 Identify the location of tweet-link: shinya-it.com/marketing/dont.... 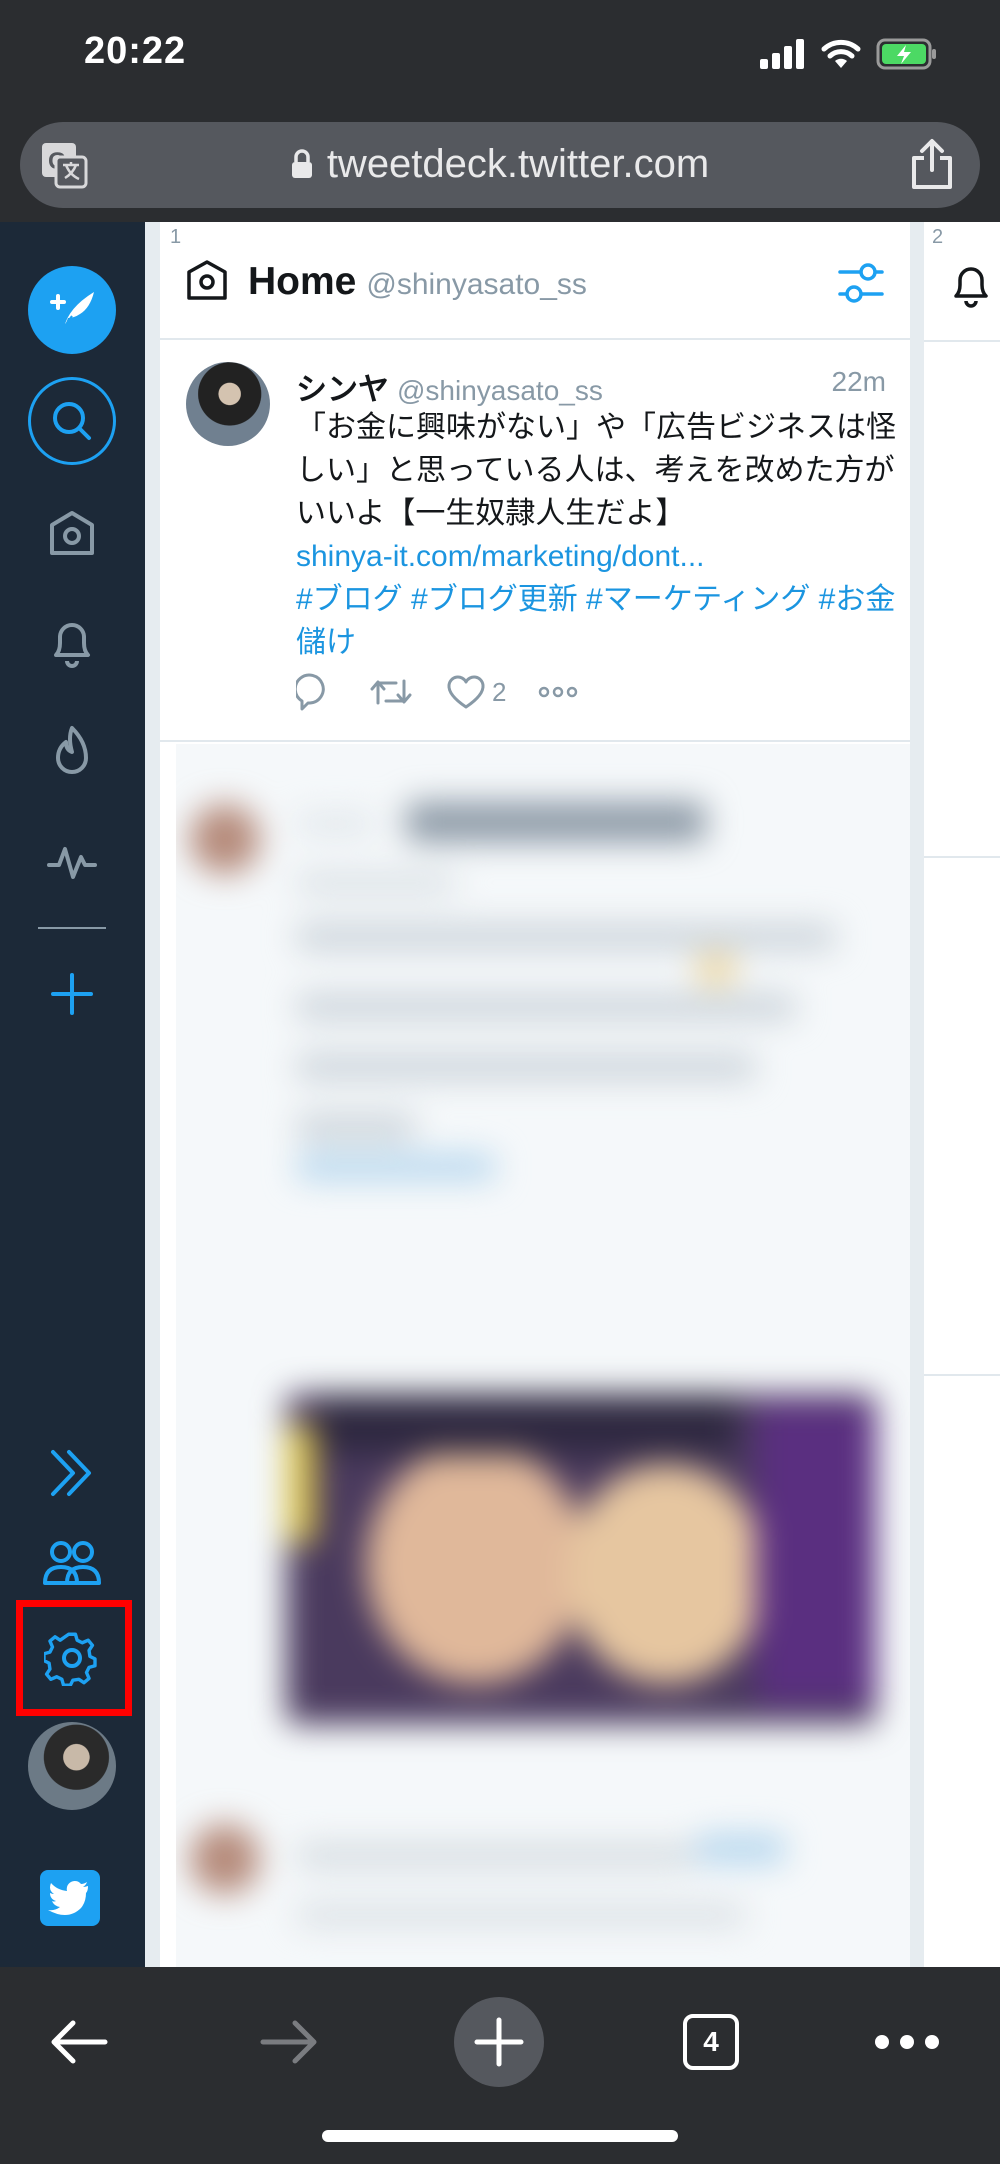
(596, 556).